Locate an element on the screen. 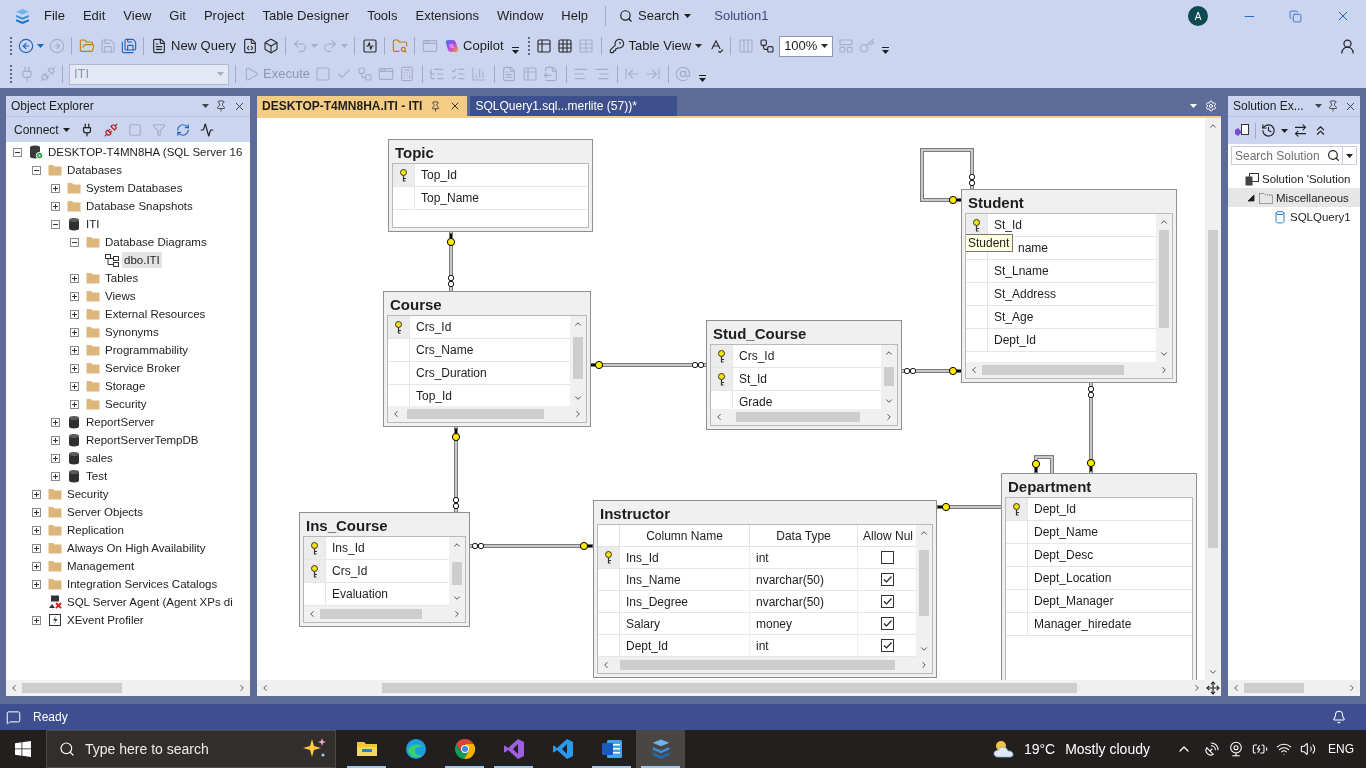  copilot-button: Copilot is located at coordinates (473, 46).